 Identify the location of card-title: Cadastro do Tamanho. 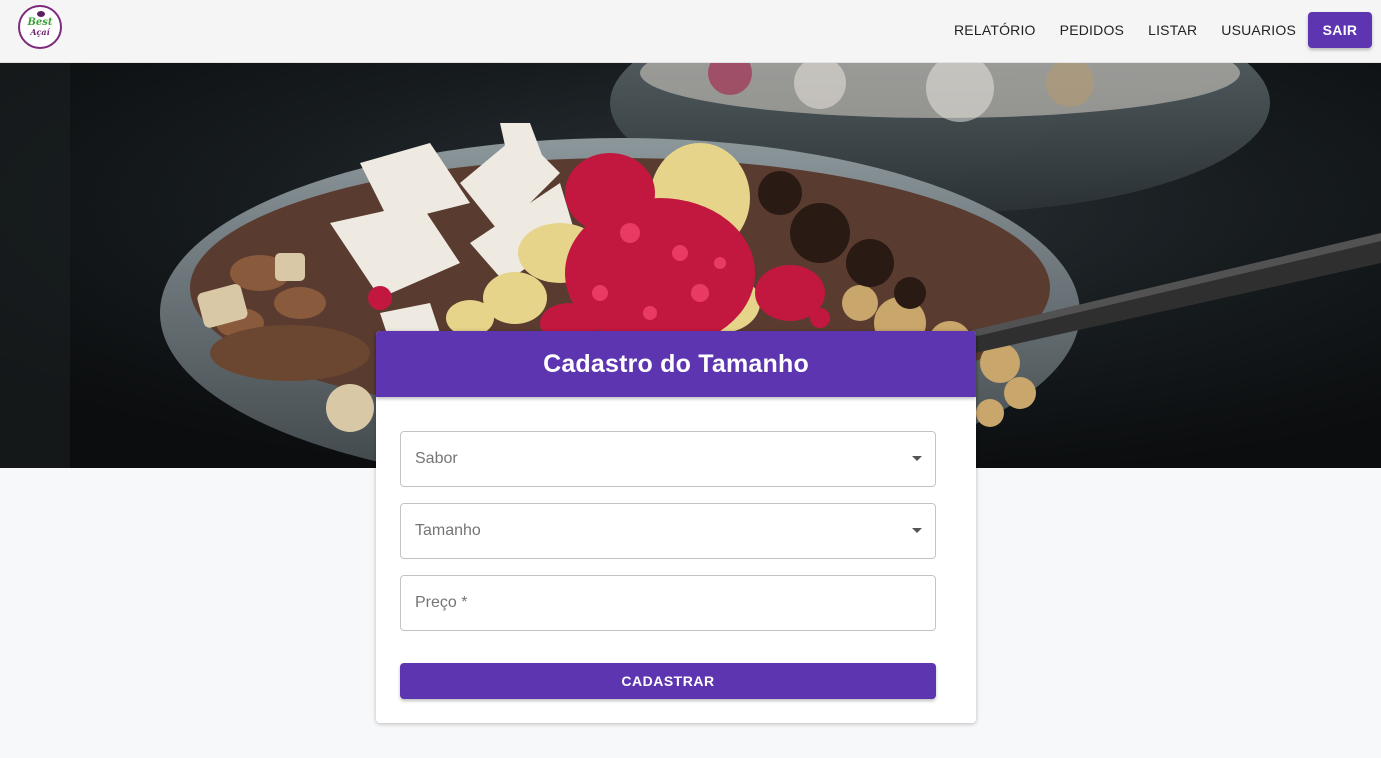
(676, 363).